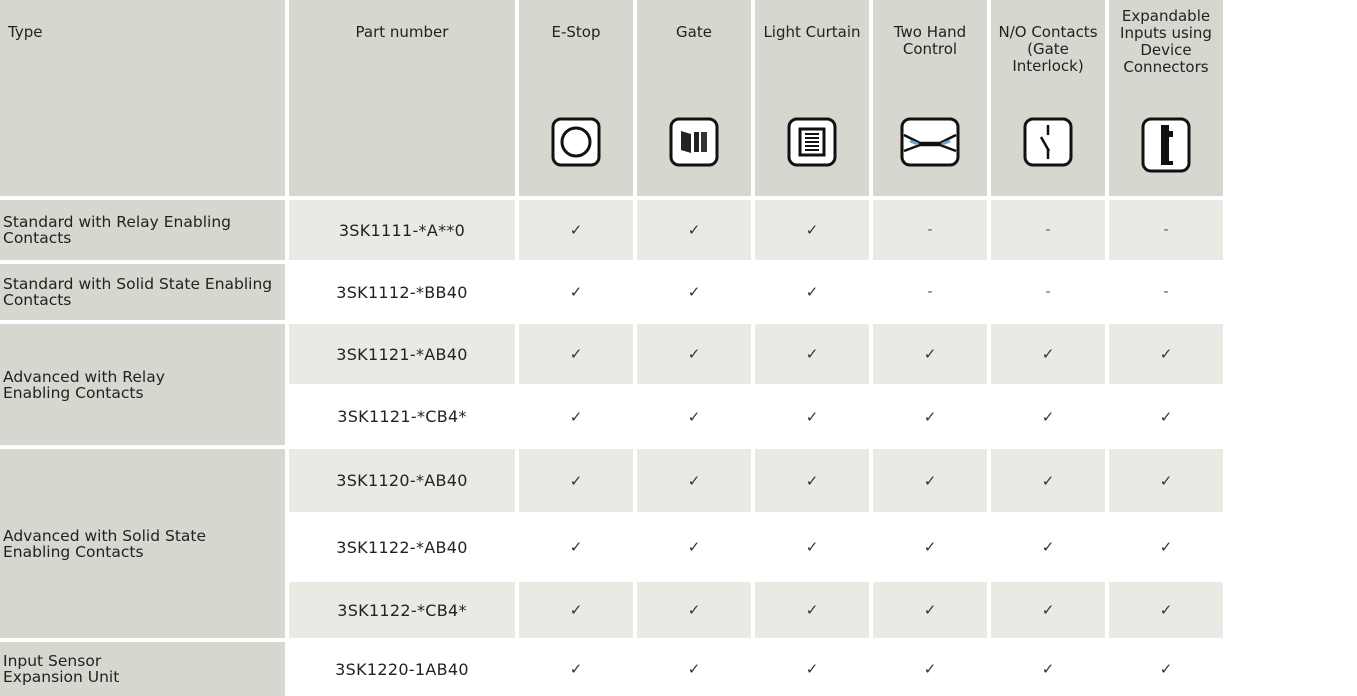  I want to click on part-number-cell: 3SK1112-*BB40, so click(402, 292).